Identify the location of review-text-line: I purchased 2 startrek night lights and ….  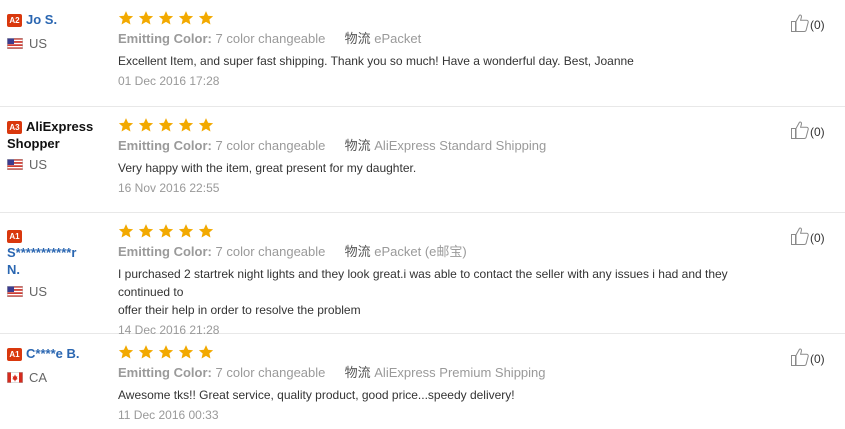
(423, 283).